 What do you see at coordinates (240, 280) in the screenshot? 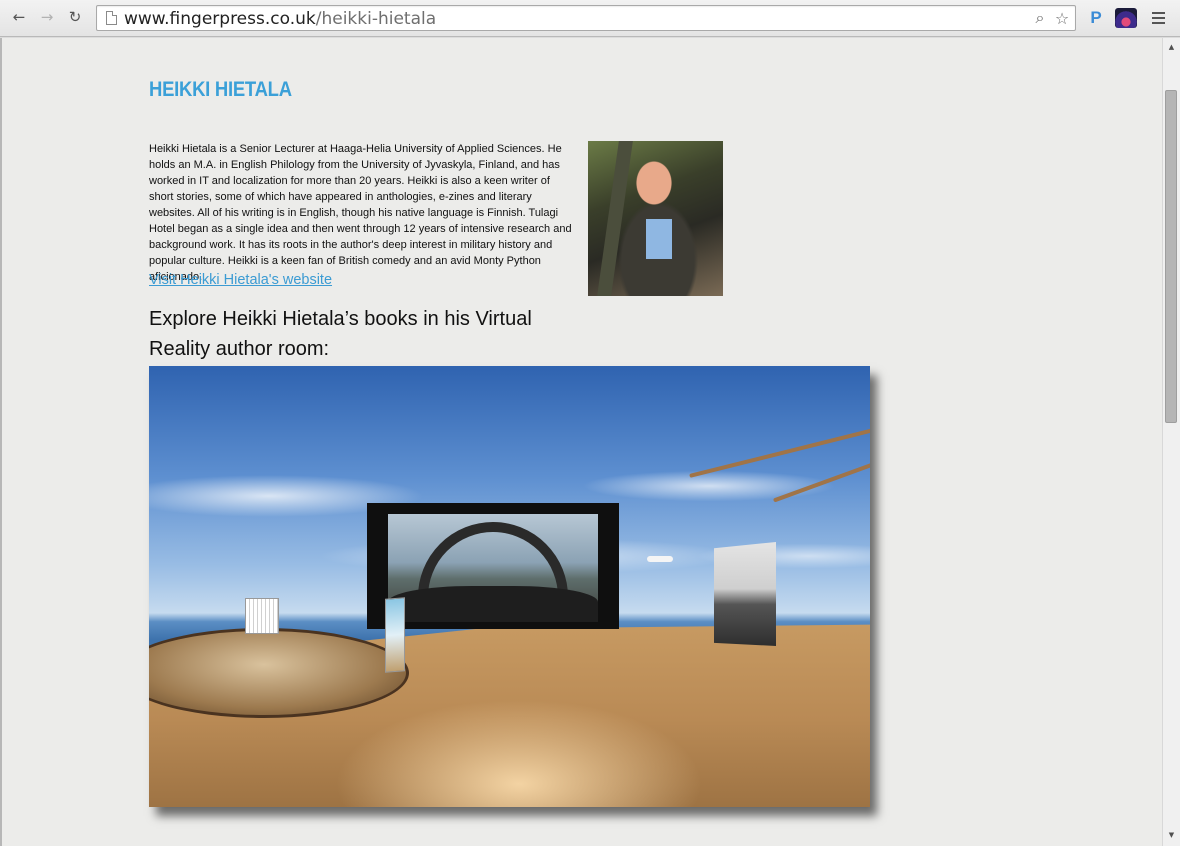
I see `author-website-link: Visit Heikki Hietala's website` at bounding box center [240, 280].